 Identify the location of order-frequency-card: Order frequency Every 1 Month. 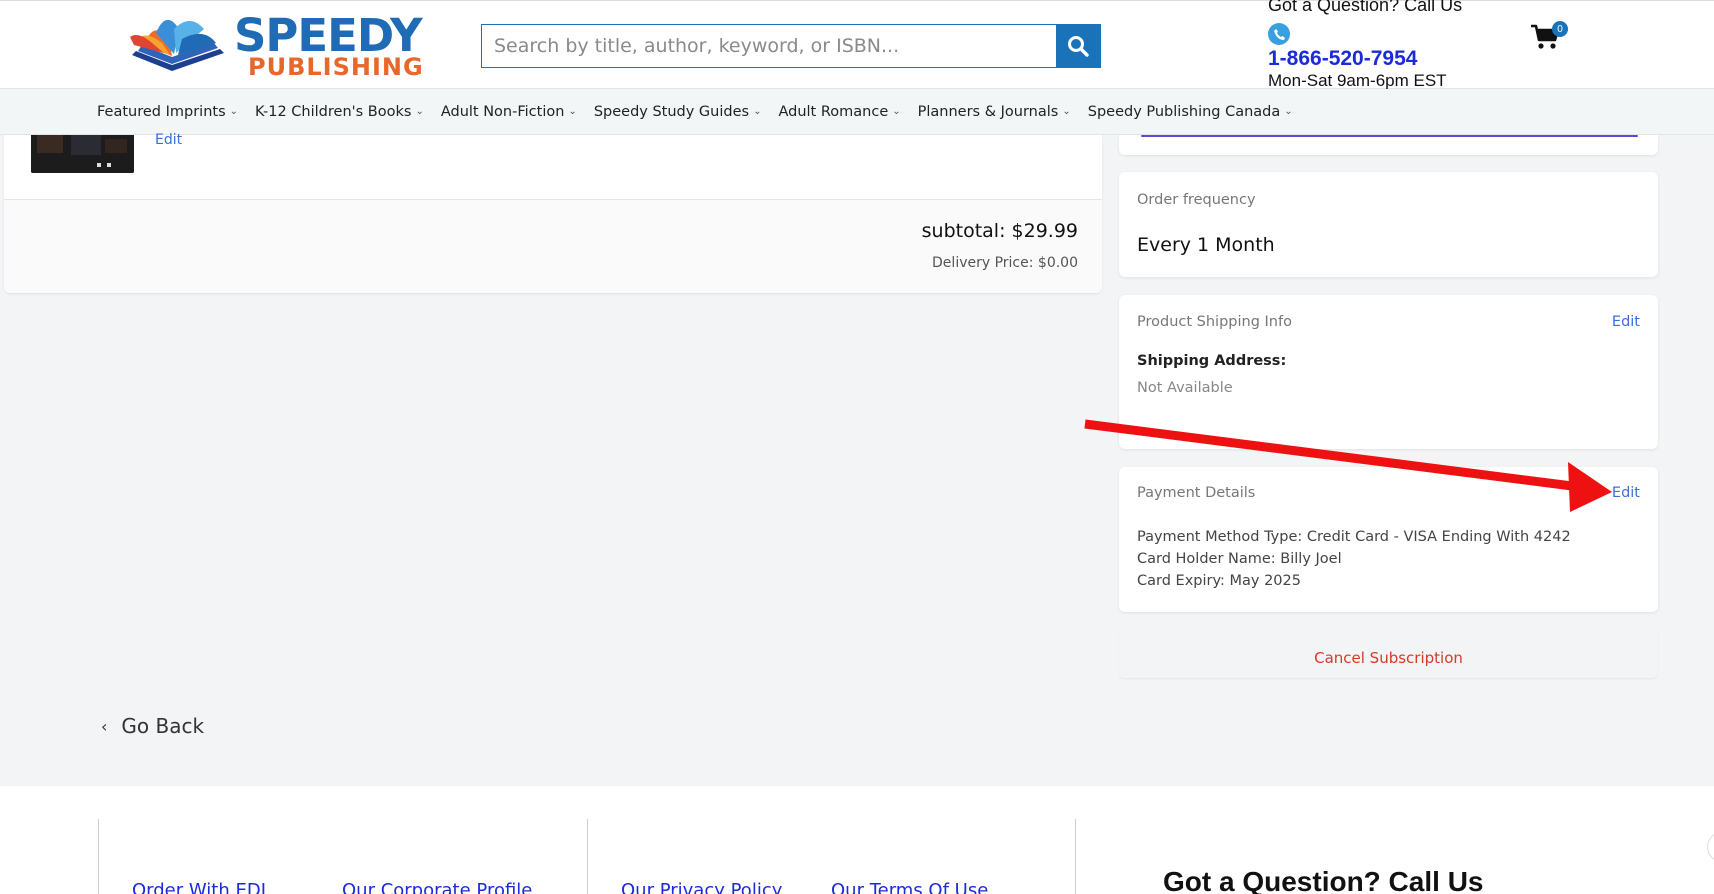
(1388, 224).